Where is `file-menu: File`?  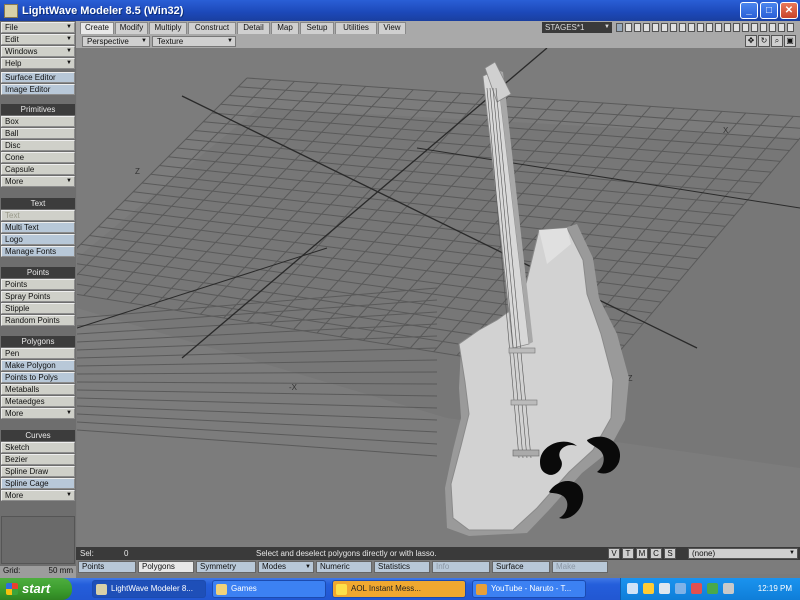 file-menu: File is located at coordinates (38, 27).